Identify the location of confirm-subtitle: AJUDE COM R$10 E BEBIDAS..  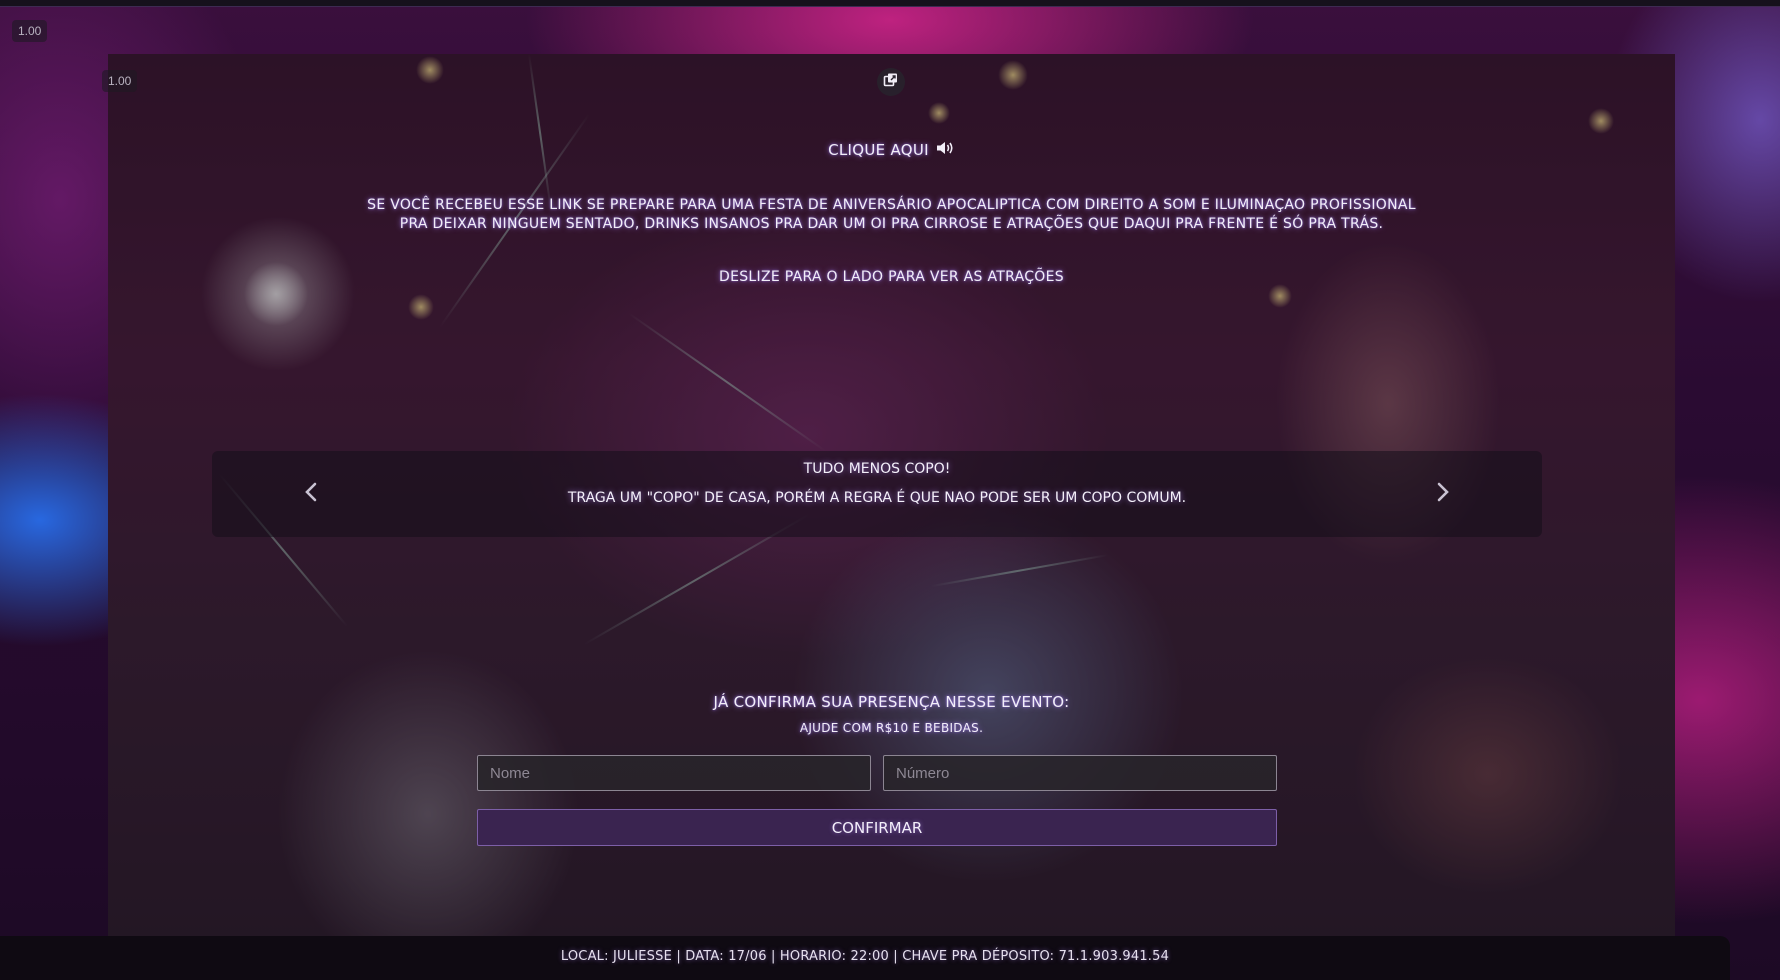
(891, 728).